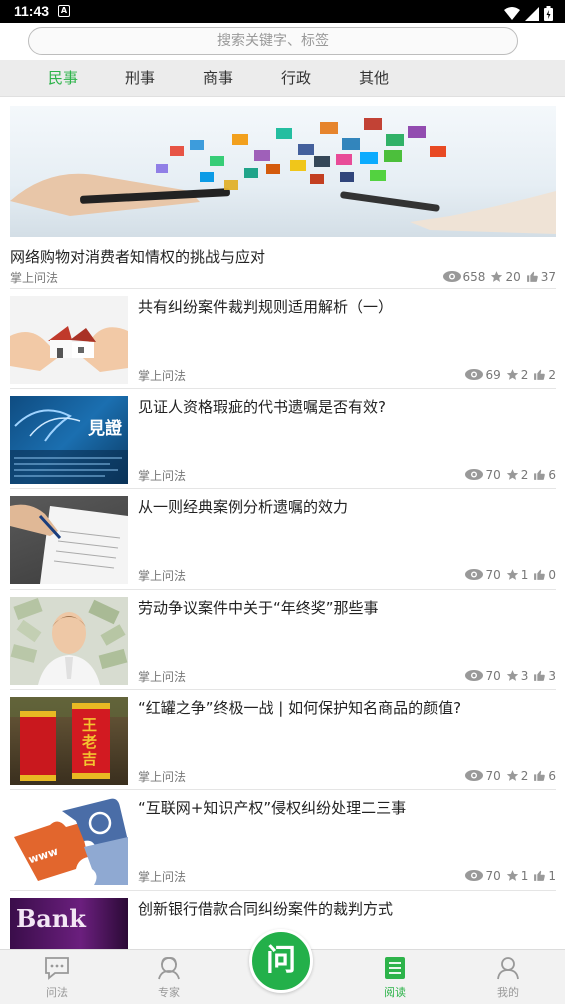 This screenshot has height=1004, width=565. I want to click on profile-icon, so click(508, 968).